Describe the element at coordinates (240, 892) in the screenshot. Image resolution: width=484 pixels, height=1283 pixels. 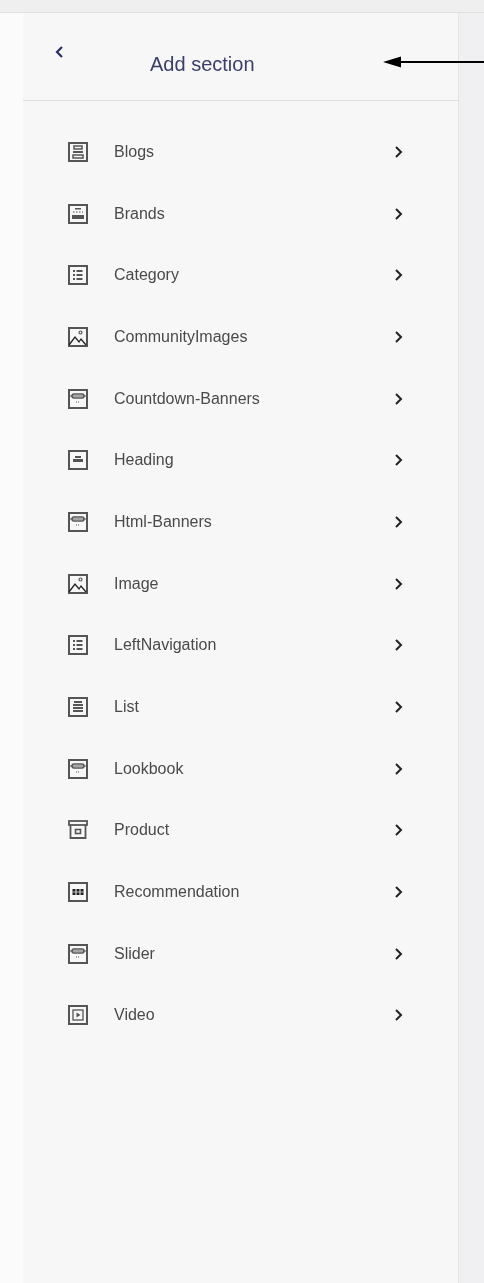
I see `section-item: Recommendation` at that location.